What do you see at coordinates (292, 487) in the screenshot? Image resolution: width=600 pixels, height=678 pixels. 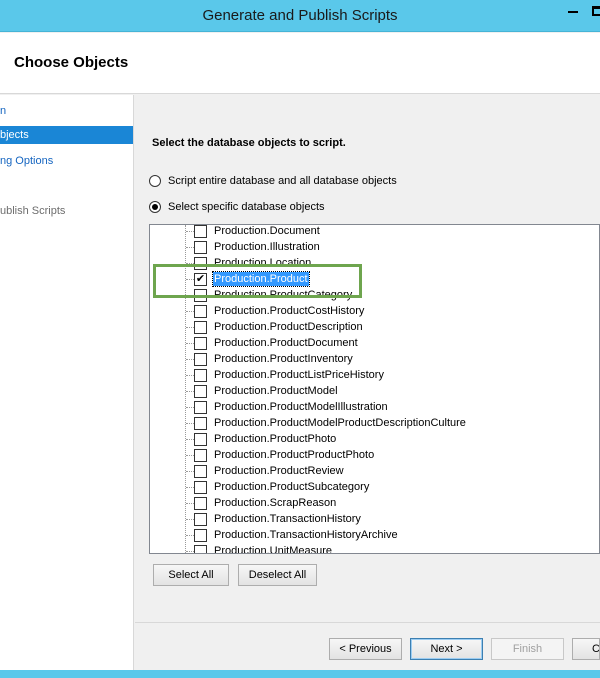 I see `tree-item-label: Production.ProductSubcategory` at bounding box center [292, 487].